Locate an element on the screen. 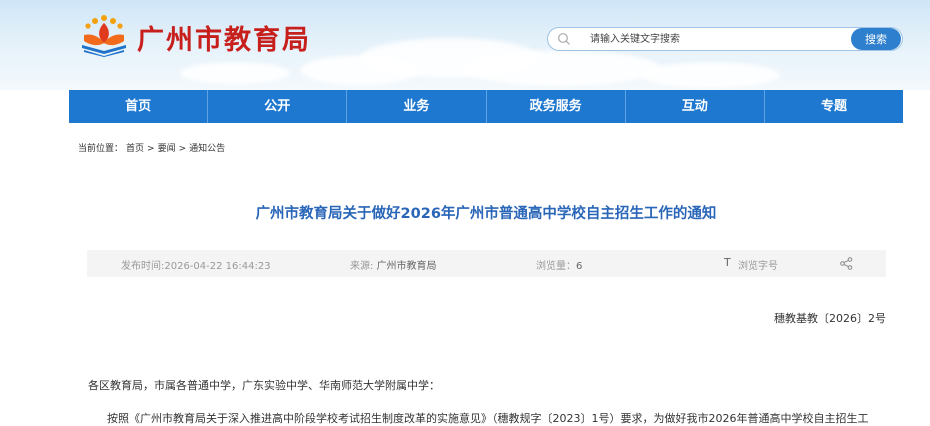  search-icon is located at coordinates (564, 39).